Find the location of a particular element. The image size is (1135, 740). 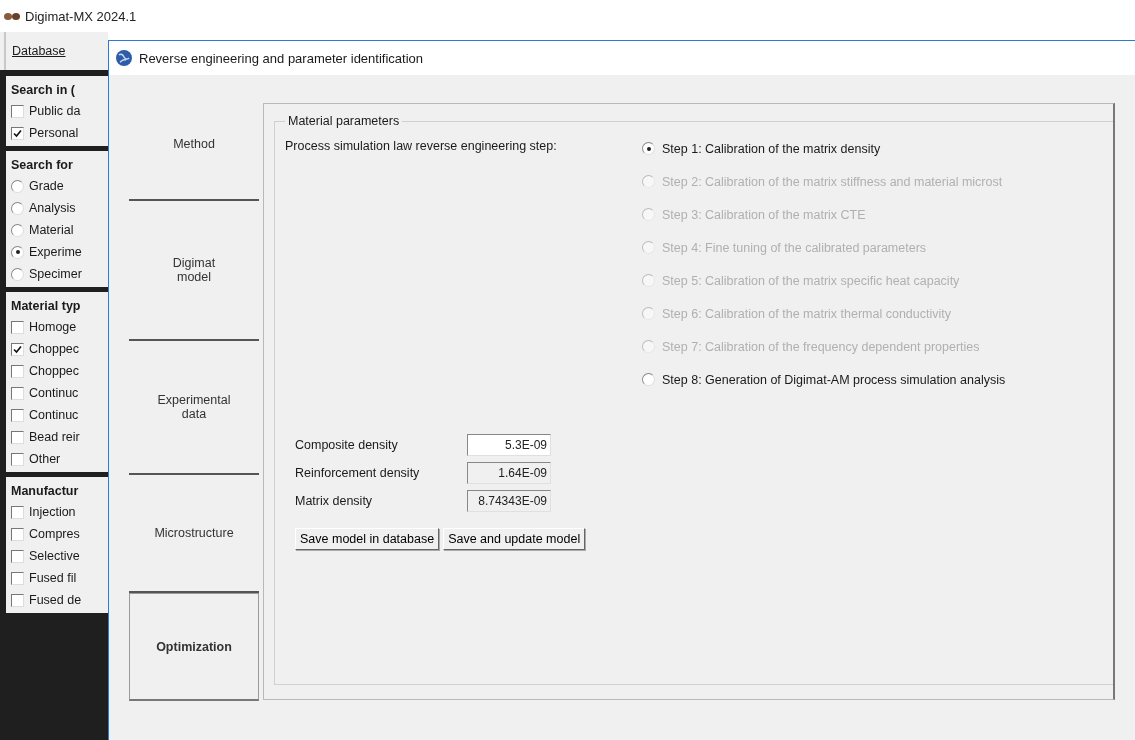

menu-item: Database is located at coordinates (39, 51).